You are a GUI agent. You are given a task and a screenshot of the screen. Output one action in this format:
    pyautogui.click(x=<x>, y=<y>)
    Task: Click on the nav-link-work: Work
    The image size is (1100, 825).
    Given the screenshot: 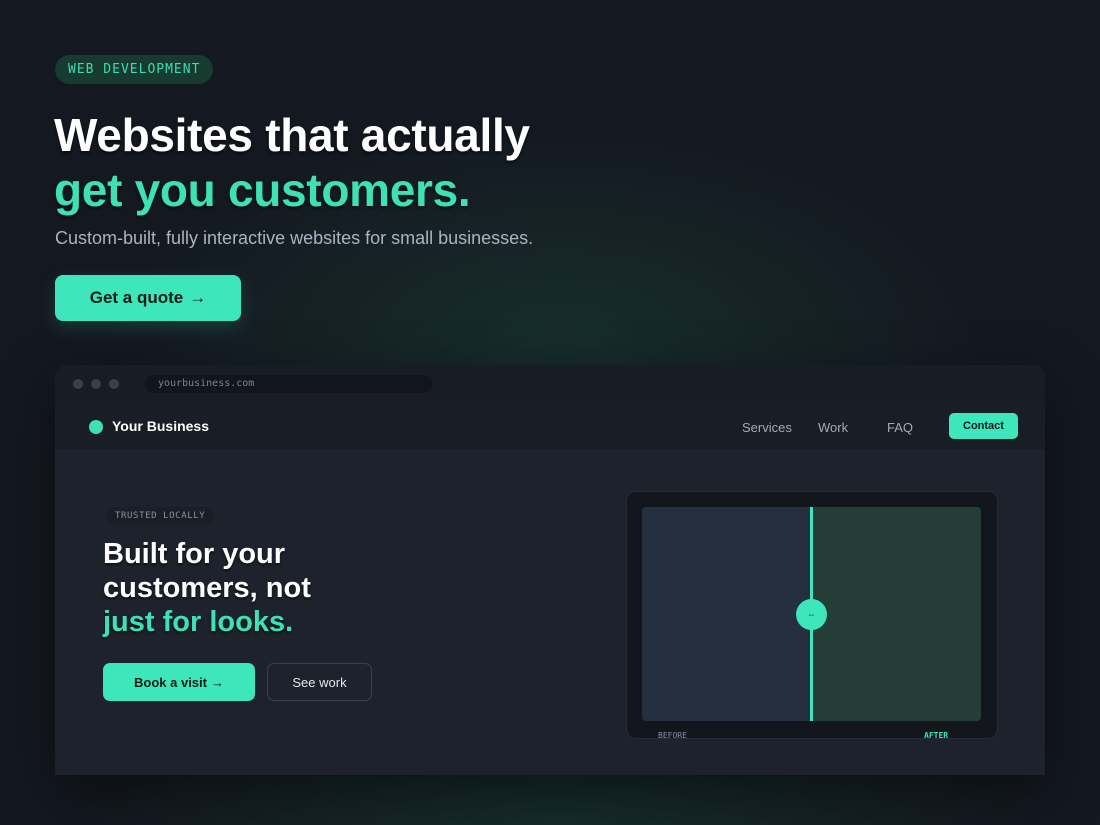 What is the action you would take?
    pyautogui.click(x=833, y=427)
    